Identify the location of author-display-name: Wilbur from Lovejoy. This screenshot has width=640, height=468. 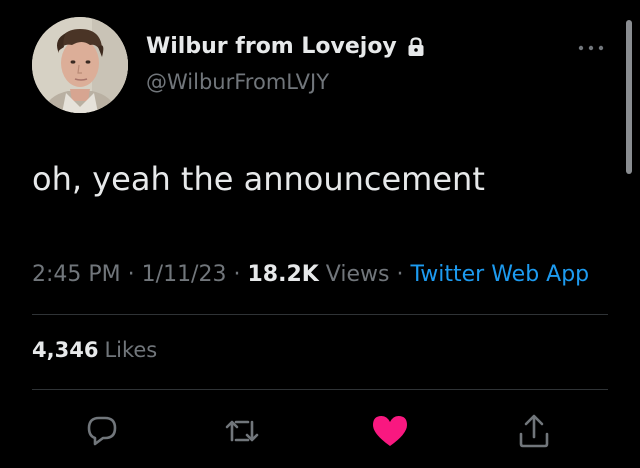
(285, 46).